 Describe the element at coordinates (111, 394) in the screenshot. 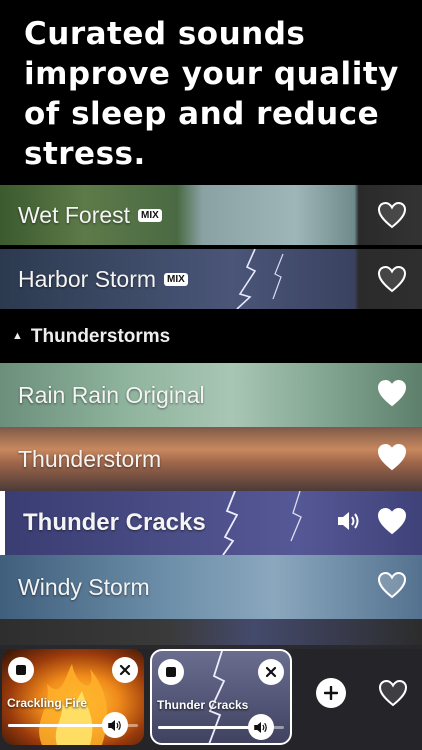

I see `sound-title: Rain Rain Original` at that location.